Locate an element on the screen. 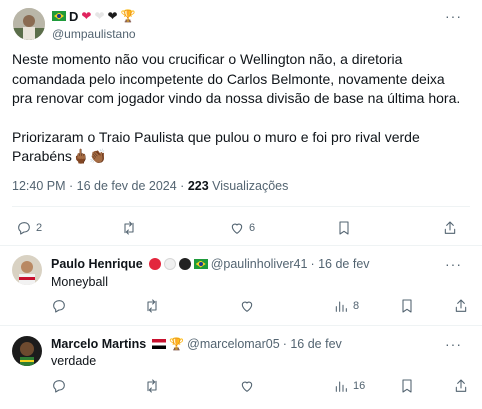 Image resolution: width=482 pixels, height=409 pixels. reply-author-name: Paulo Henrique is located at coordinates (97, 264).